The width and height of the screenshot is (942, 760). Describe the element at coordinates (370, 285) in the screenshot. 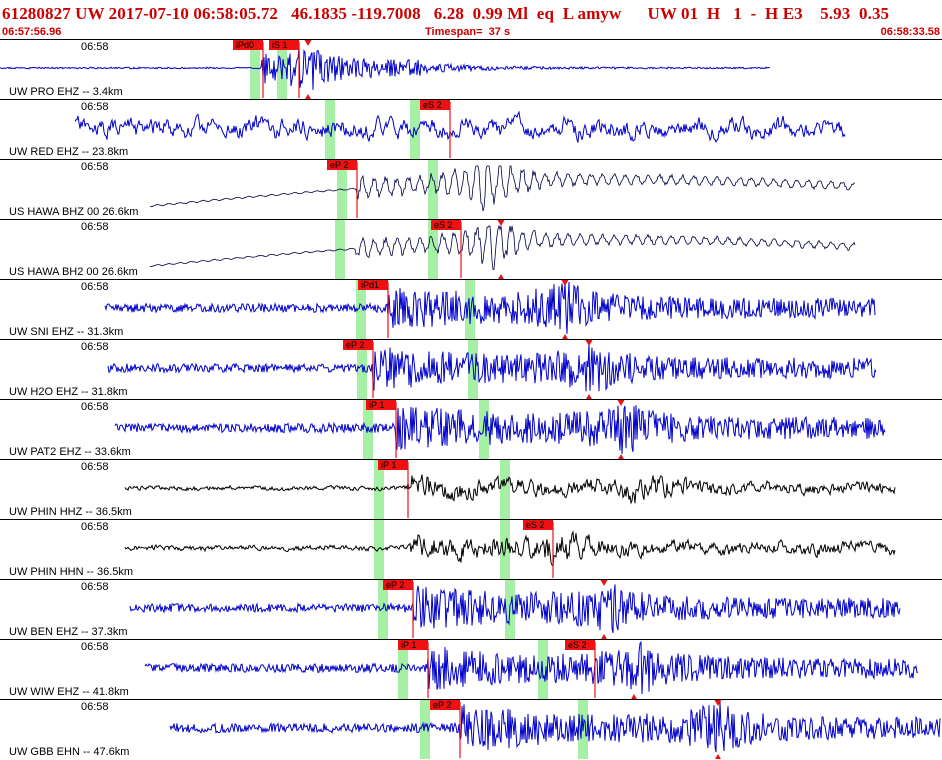

I see `pick-label: iPd1` at that location.